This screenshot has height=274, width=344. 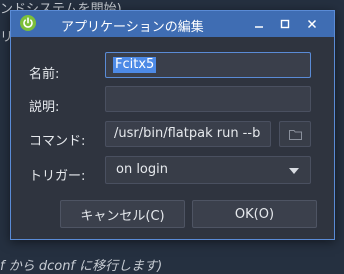 I want to click on close-button, so click(x=312, y=24).